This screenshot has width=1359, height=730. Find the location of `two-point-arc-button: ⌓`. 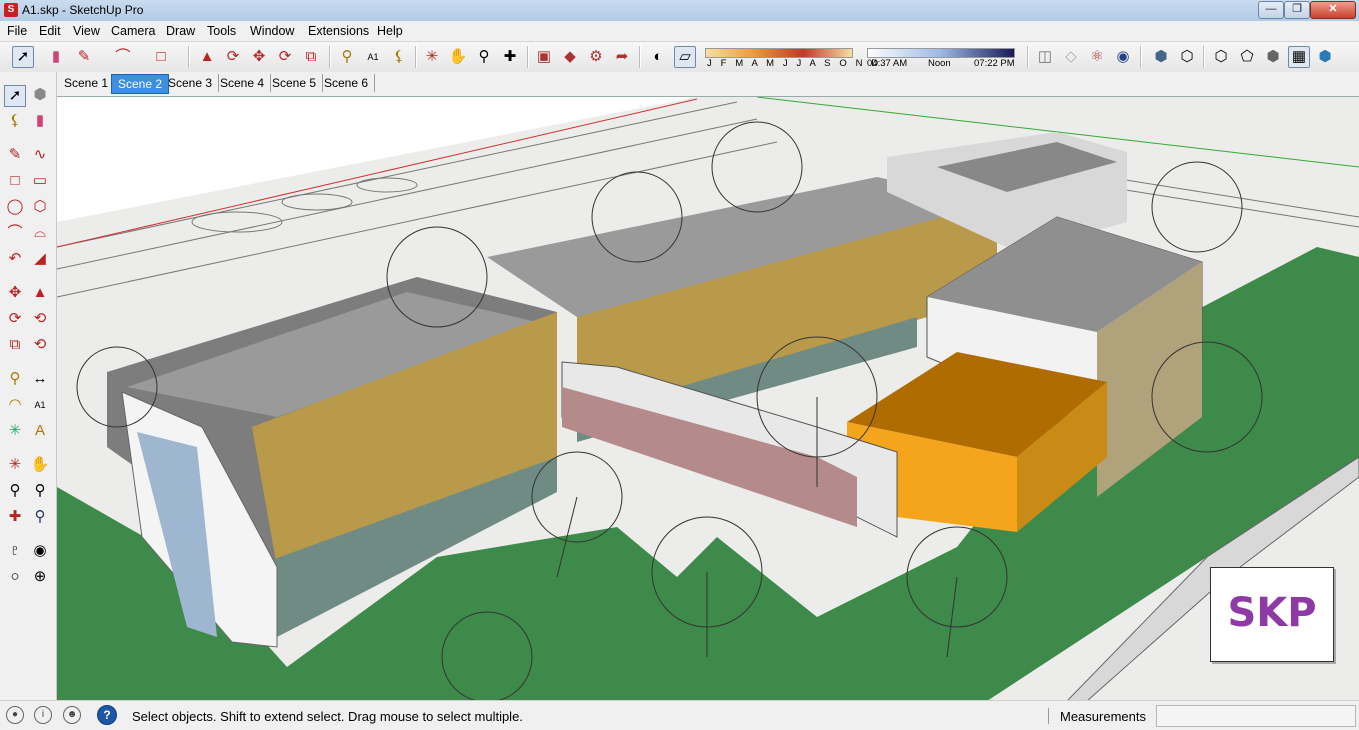

two-point-arc-button: ⌓ is located at coordinates (40, 233).